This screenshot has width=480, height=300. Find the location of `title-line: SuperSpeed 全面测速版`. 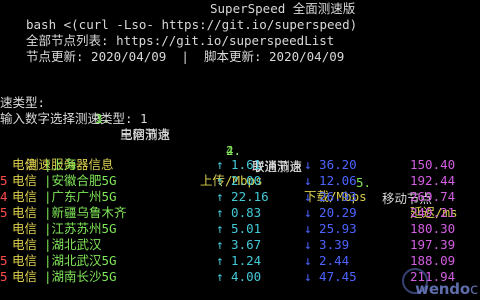

title-line: SuperSpeed 全面测速版 is located at coordinates (282, 9).